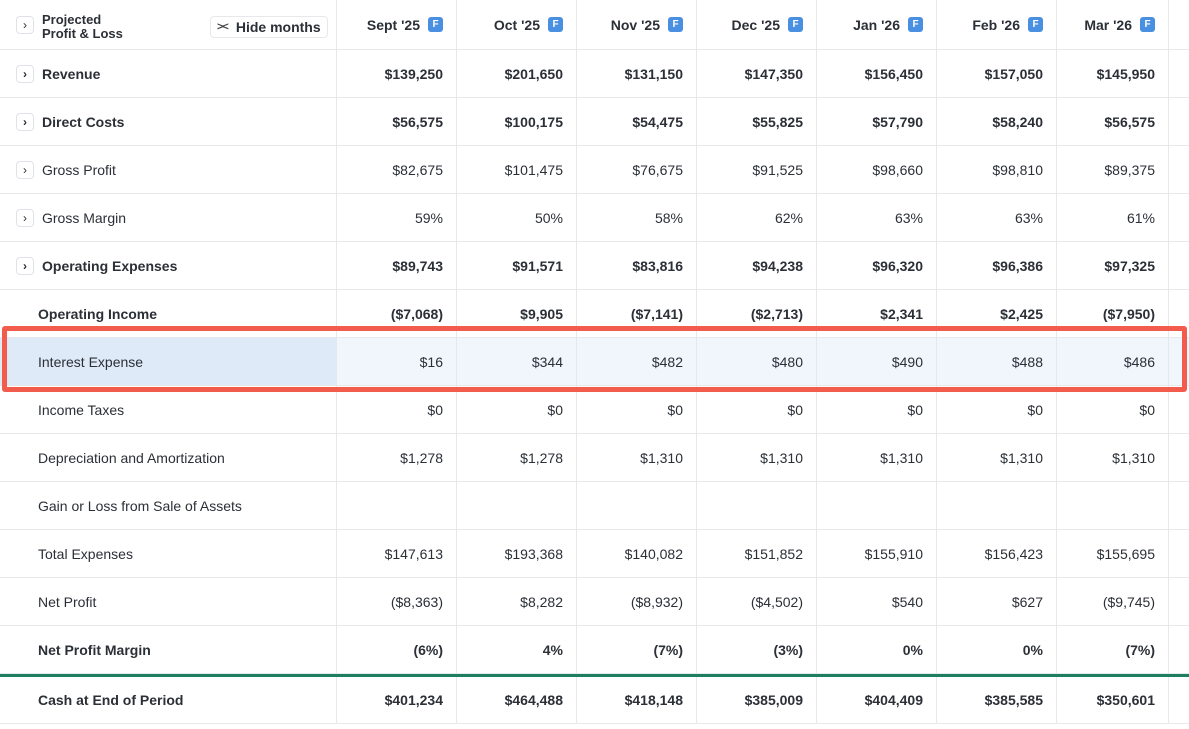 This screenshot has height=729, width=1189. I want to click on value-cell: $490, so click(877, 361).